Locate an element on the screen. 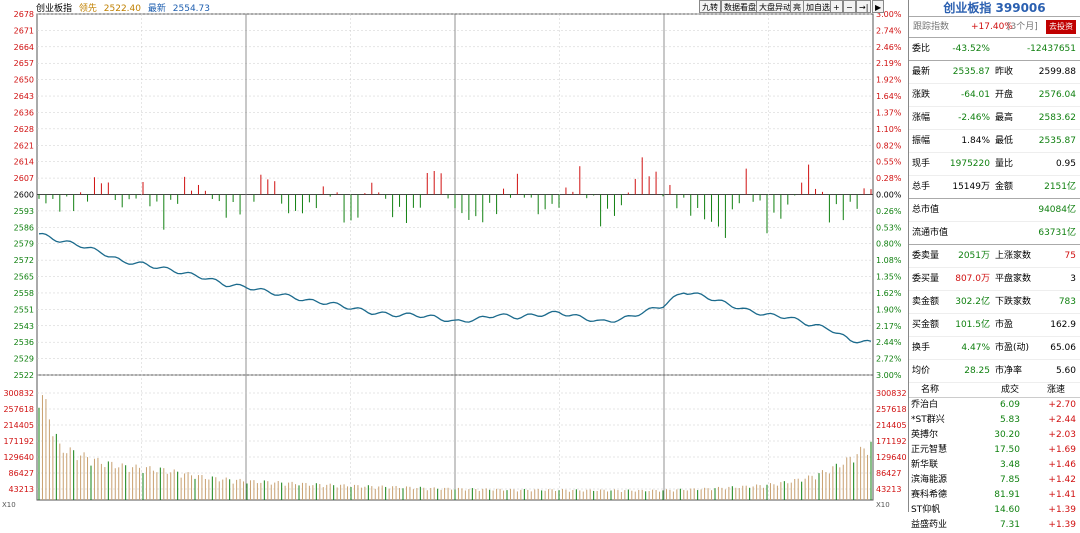  quote-row: 总手 15149万 金额 2151亿 is located at coordinates (994, 187).